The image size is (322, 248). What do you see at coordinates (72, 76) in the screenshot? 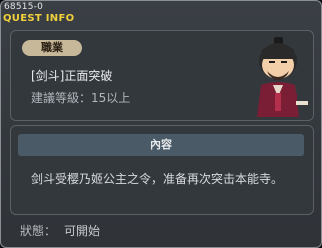
I see `quest-name: [剑斗]正面突破` at bounding box center [72, 76].